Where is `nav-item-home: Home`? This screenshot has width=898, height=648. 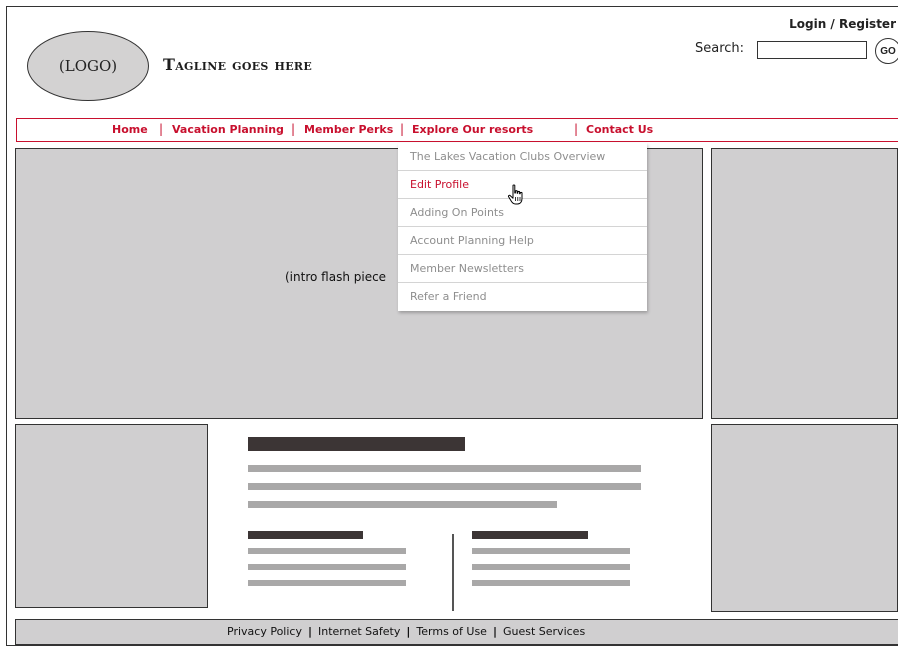 nav-item-home: Home is located at coordinates (130, 129).